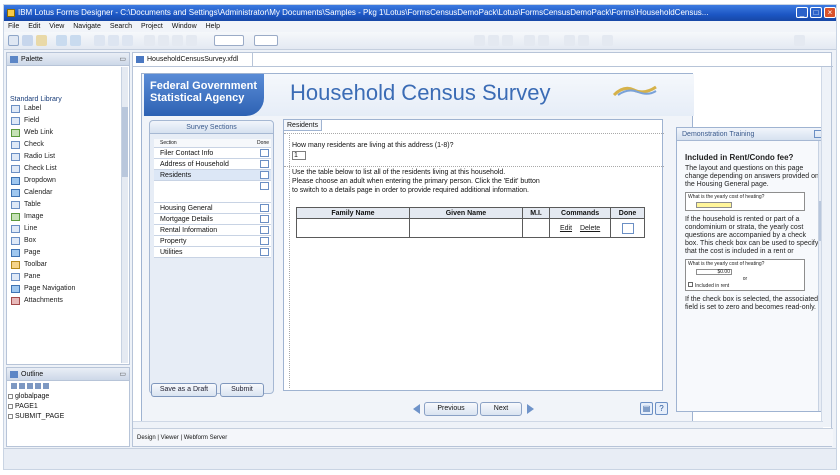  What do you see at coordinates (68, 217) in the screenshot?
I see `palette-item-image: Image` at bounding box center [68, 217].